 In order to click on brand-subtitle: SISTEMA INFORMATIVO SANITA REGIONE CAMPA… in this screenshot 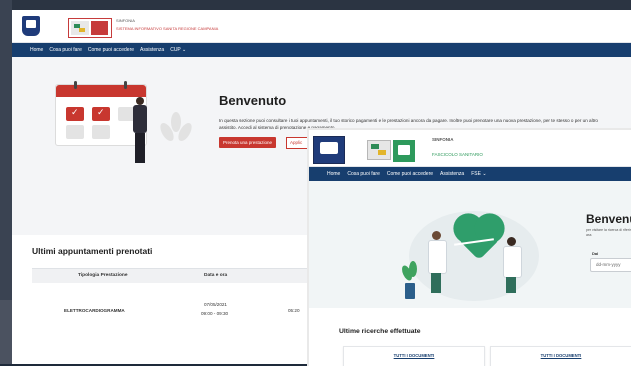, I will do `click(167, 28)`.